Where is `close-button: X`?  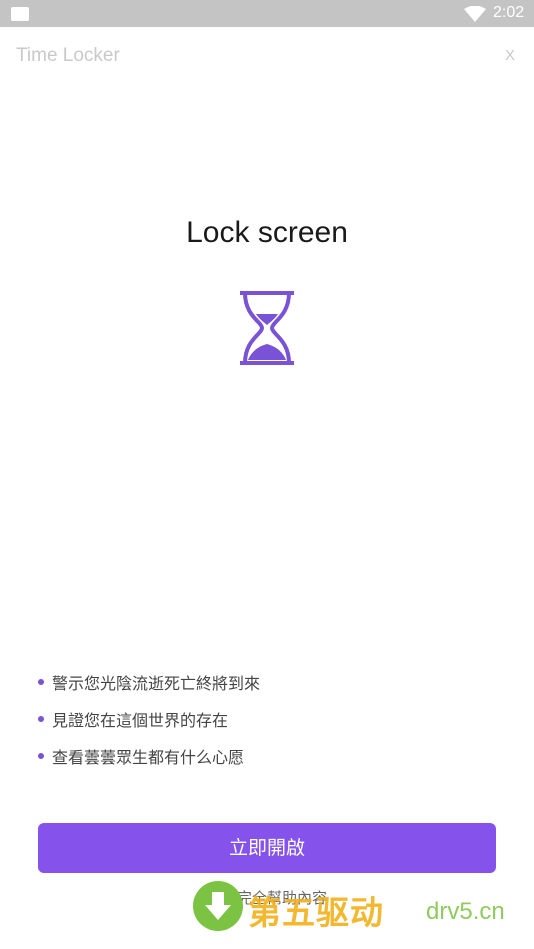 close-button: X is located at coordinates (510, 55).